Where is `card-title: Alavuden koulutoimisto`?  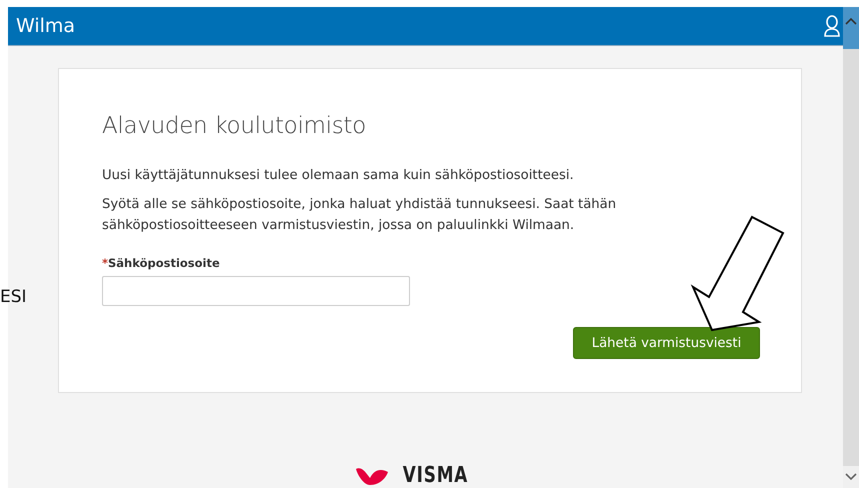
card-title: Alavuden koulutoimisto is located at coordinates (234, 126).